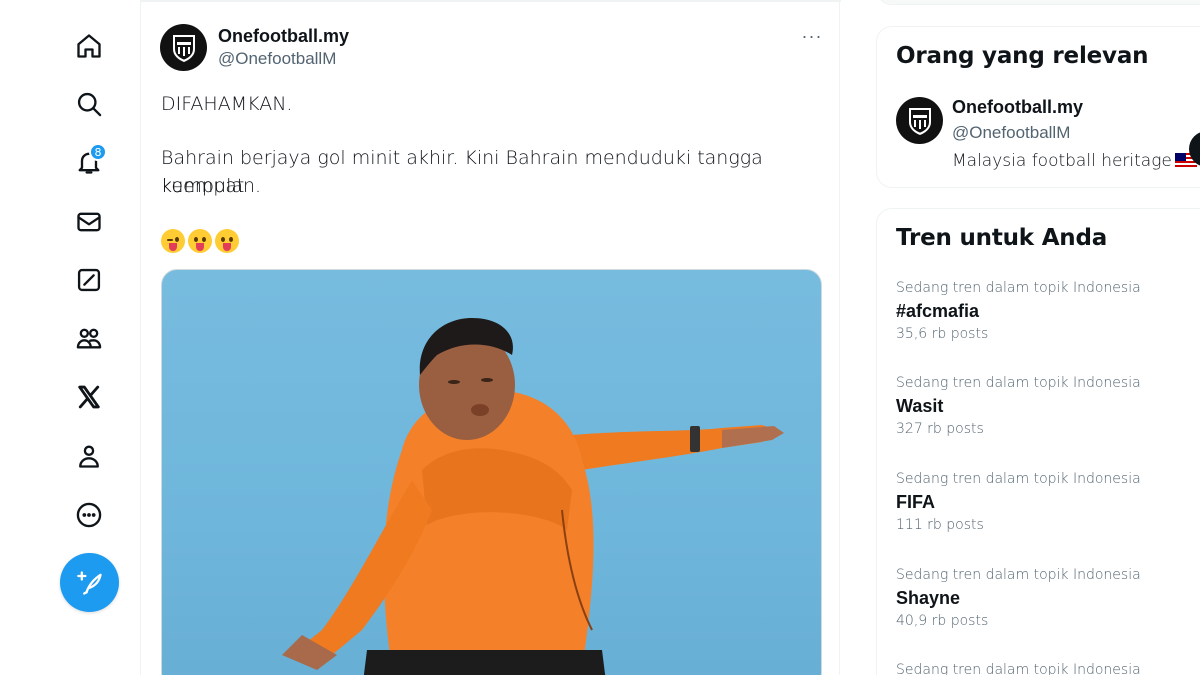 This screenshot has height=675, width=1200. What do you see at coordinates (1011, 133) in the screenshot?
I see `relevant-person-handle: @OnefootballM` at bounding box center [1011, 133].